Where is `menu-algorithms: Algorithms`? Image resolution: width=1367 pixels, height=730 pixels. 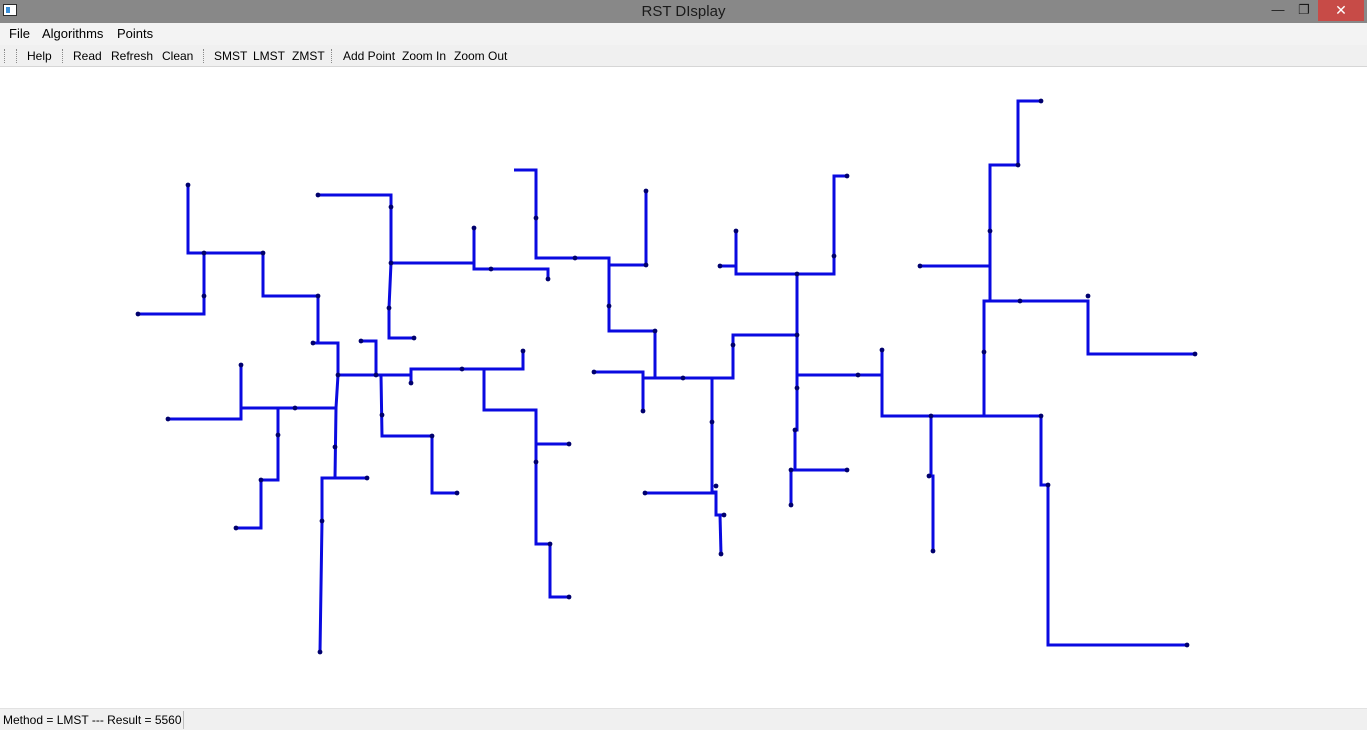
menu-algorithms: Algorithms is located at coordinates (72, 34).